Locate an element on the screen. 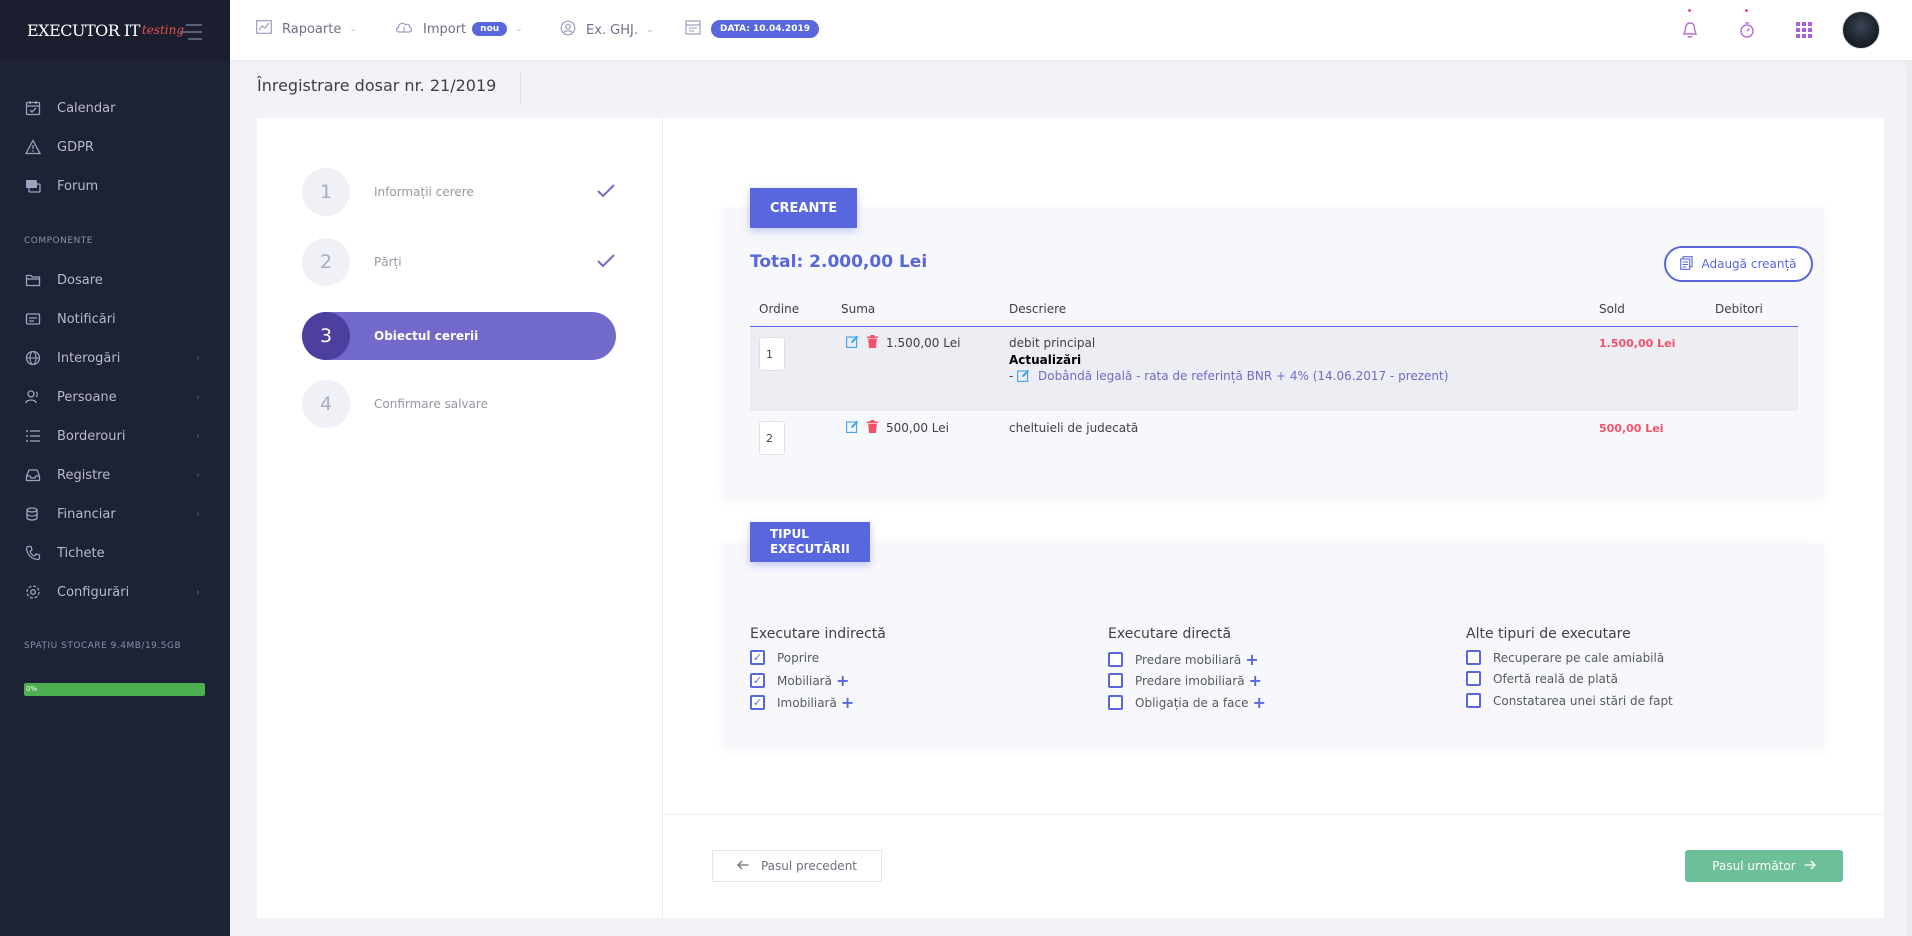  sidebar-item-borderouri: Borderouri › is located at coordinates (115, 436).